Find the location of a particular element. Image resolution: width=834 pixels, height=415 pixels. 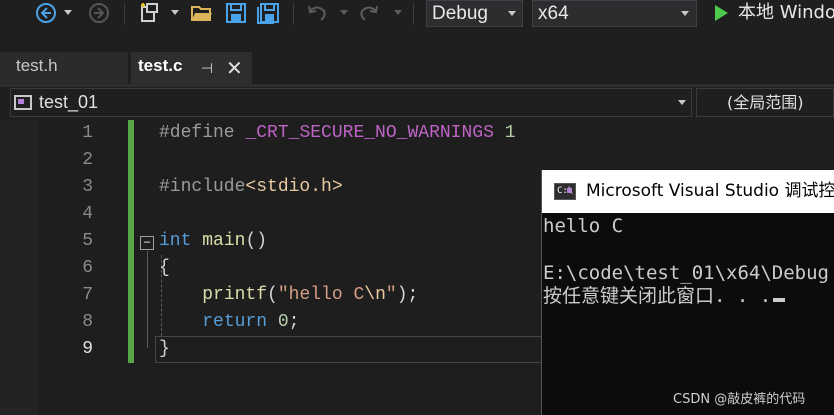

undo-dropdown-icon is located at coordinates (344, 12).